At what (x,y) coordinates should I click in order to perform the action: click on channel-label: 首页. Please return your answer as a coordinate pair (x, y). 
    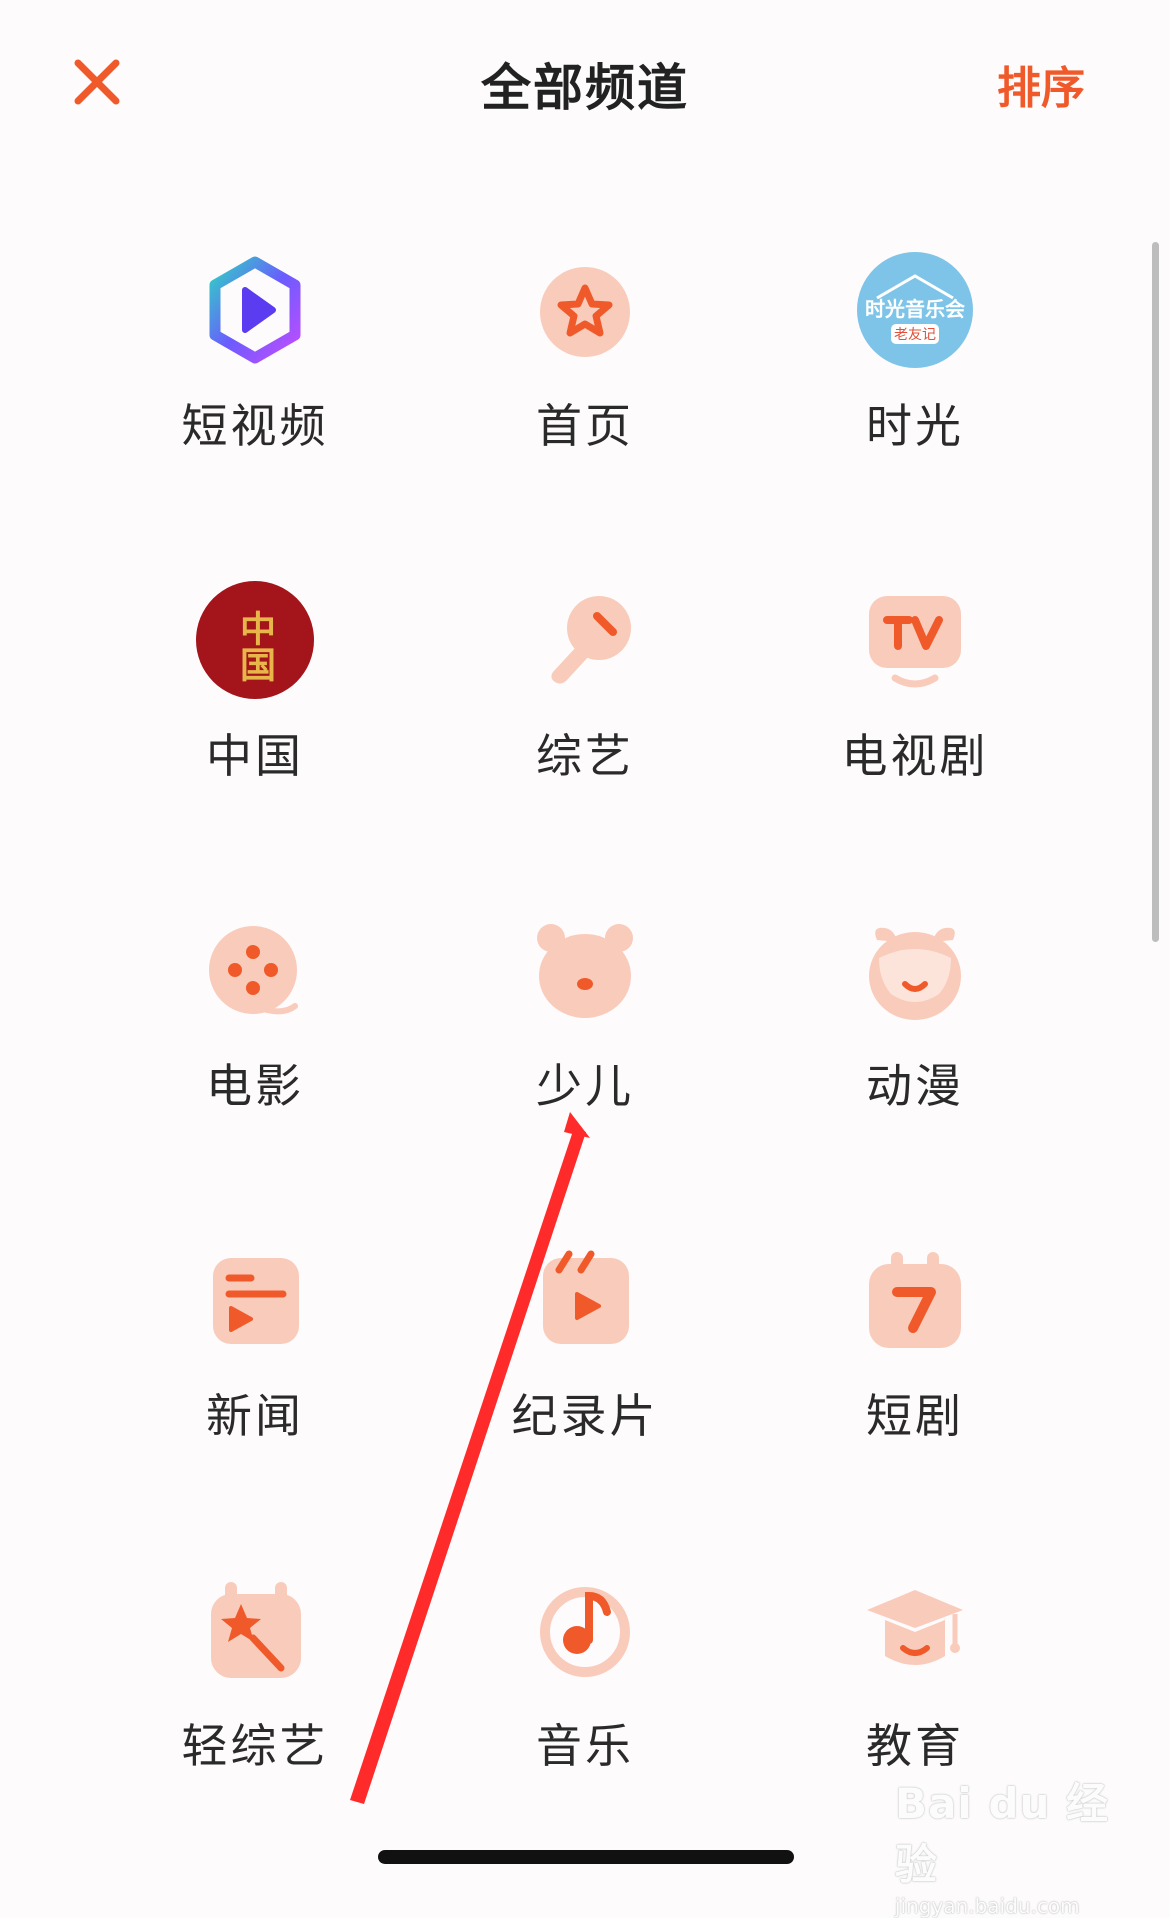
    Looking at the image, I should click on (585, 426).